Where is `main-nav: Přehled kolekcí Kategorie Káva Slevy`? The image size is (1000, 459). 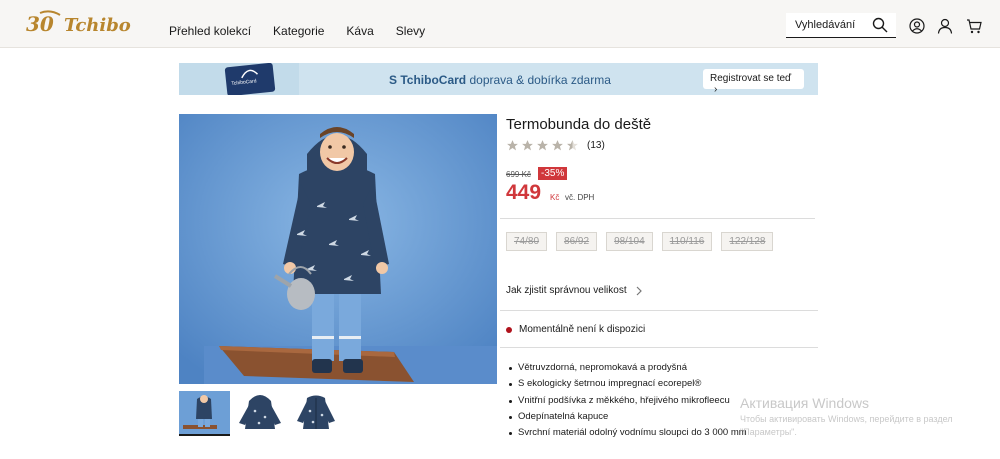
main-nav: Přehled kolekcí Kategorie Káva Slevy is located at coordinates (308, 31).